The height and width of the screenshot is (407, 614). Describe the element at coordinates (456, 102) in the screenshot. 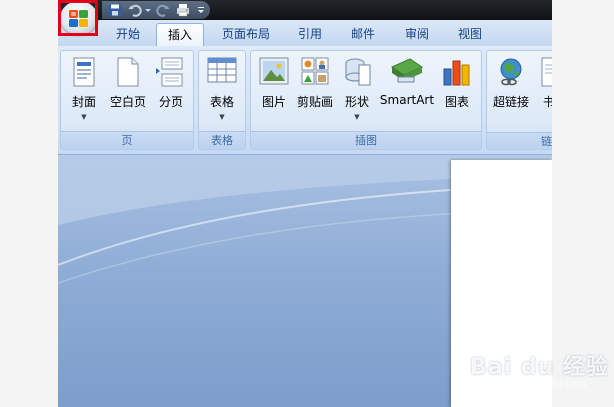

I see `chart-label: 图表` at that location.